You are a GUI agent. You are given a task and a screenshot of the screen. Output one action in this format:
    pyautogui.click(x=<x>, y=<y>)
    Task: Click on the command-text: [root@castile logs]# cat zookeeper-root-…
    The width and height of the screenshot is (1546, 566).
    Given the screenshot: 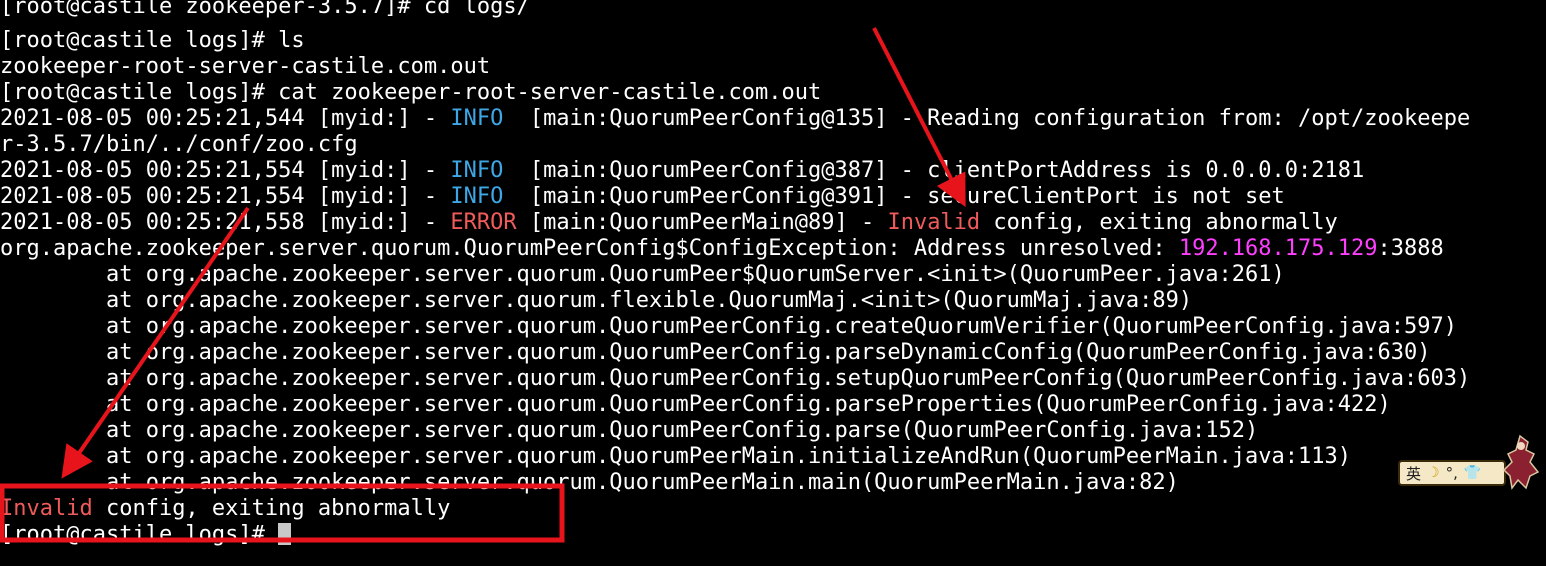 What is the action you would take?
    pyautogui.click(x=411, y=92)
    